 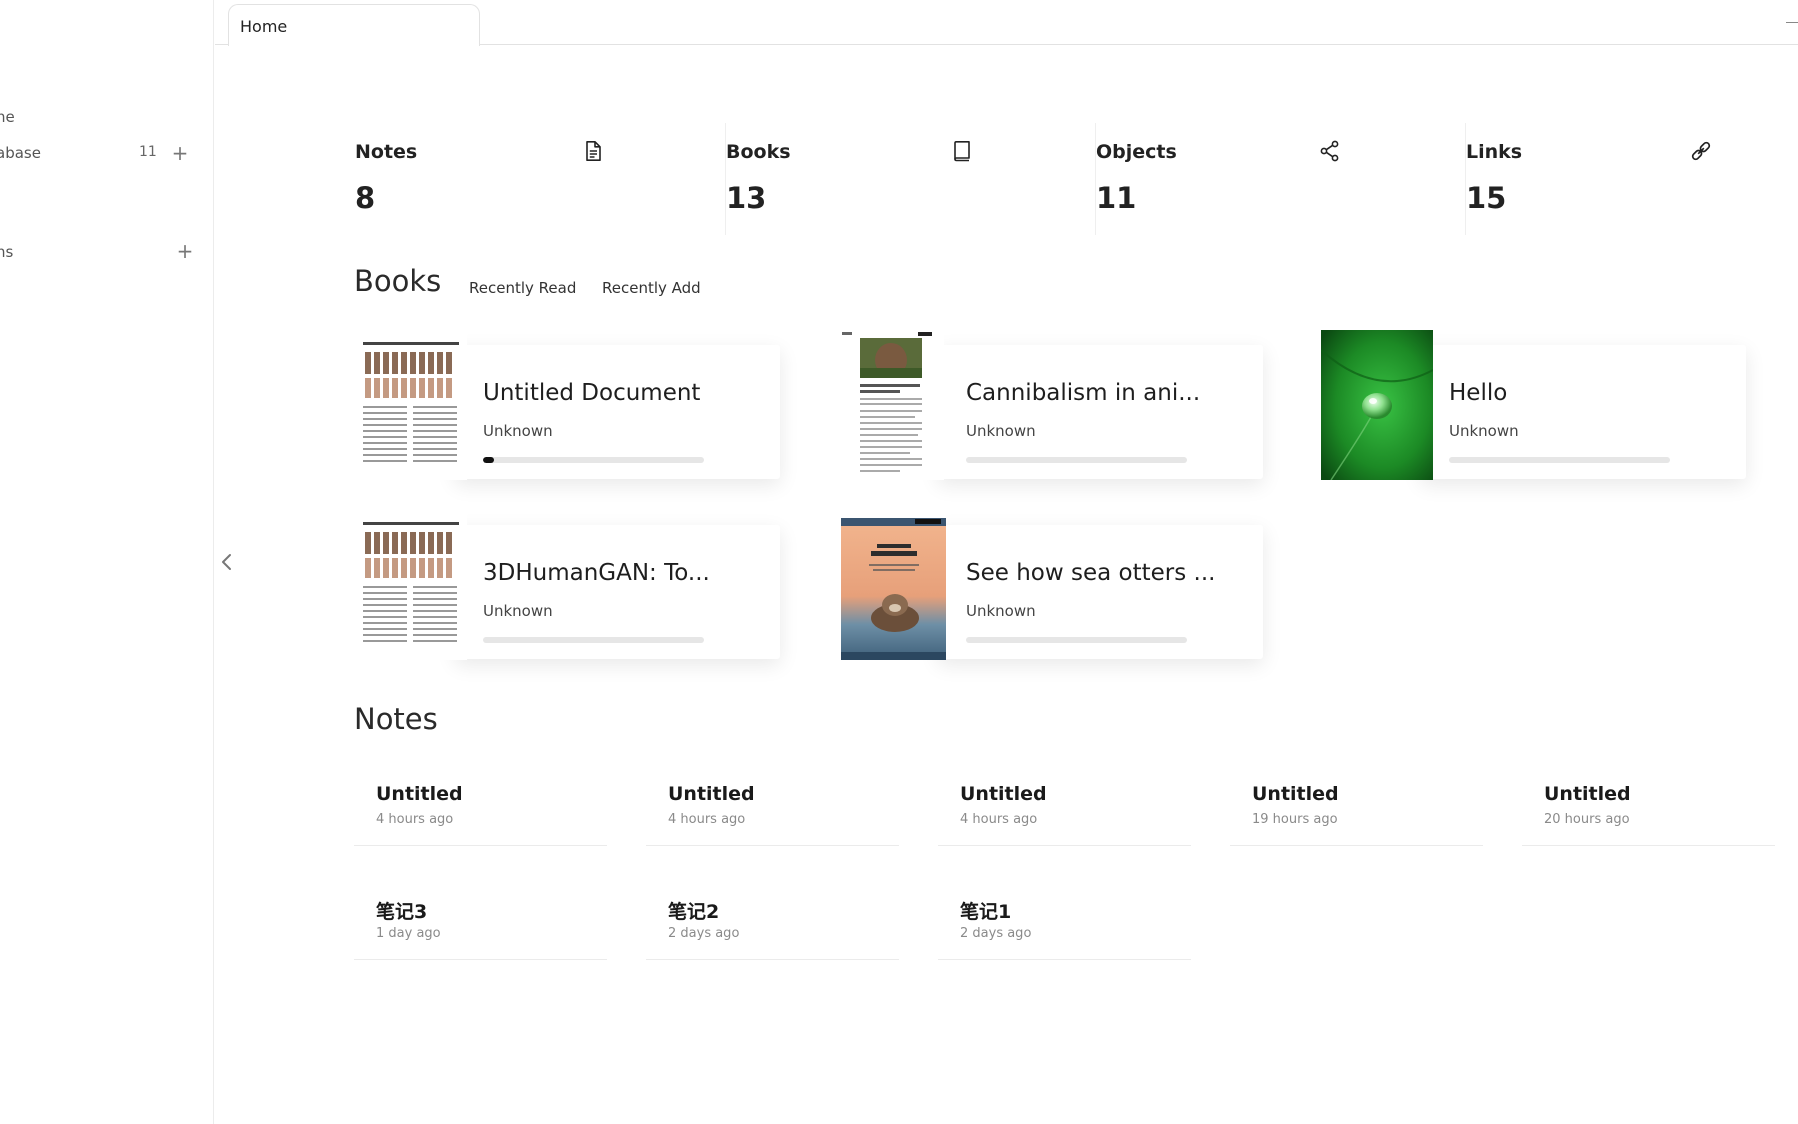 What do you see at coordinates (402, 912) in the screenshot?
I see `note-title: 笔记3` at bounding box center [402, 912].